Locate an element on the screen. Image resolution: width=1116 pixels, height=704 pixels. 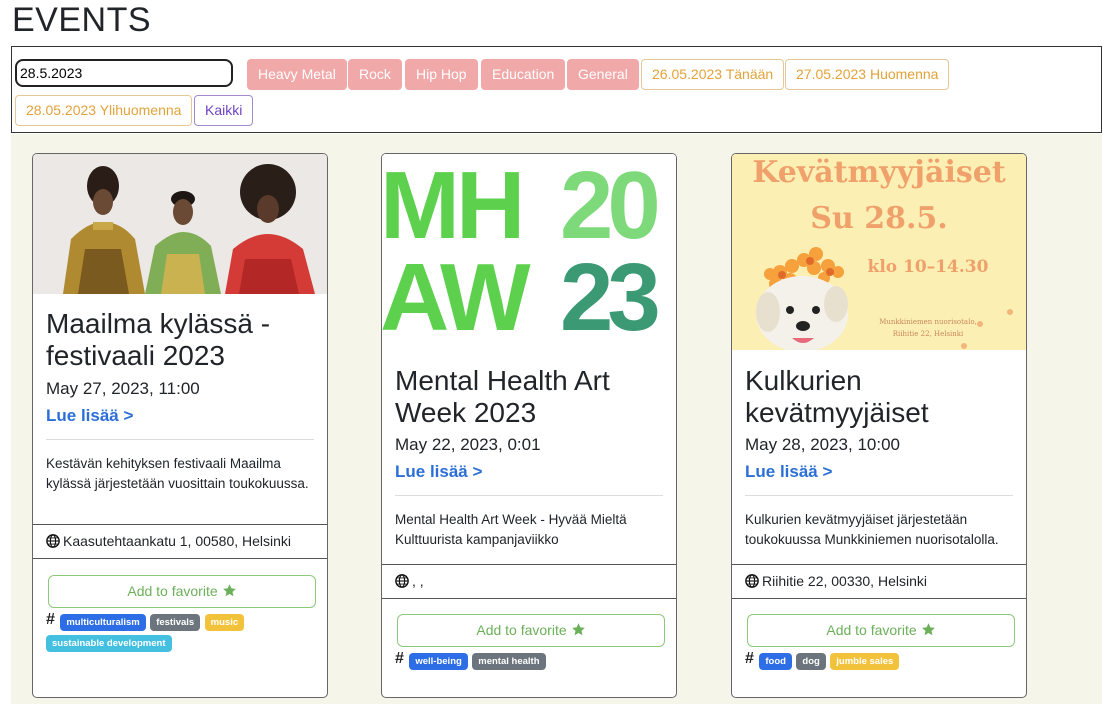
filter-today-button: 26.05.2023 Tänään is located at coordinates (713, 74).